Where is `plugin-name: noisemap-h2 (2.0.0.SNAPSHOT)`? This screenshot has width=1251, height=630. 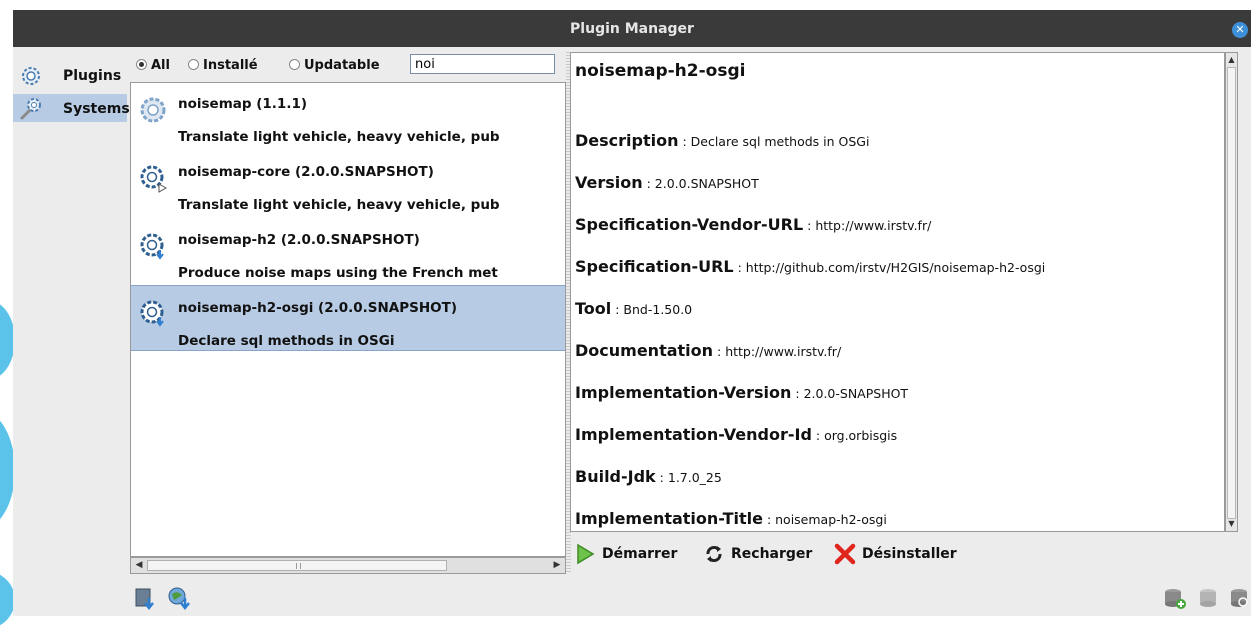
plugin-name: noisemap-h2 (2.0.0.SNAPSHOT) is located at coordinates (299, 240).